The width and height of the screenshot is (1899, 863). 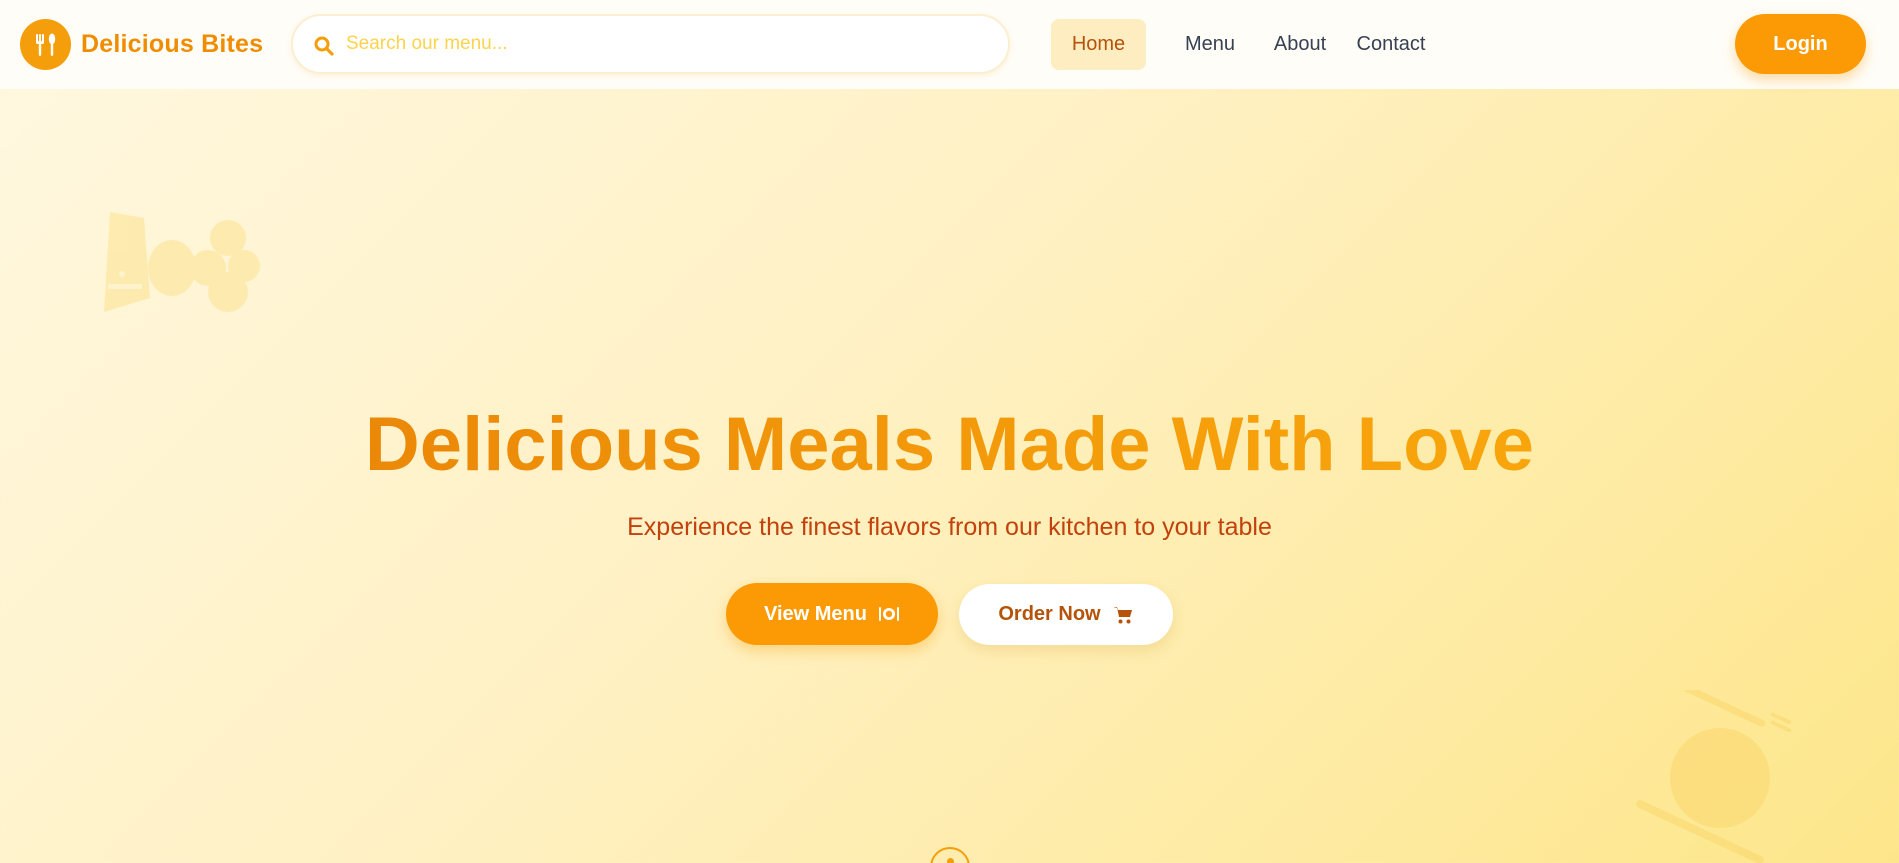 I want to click on view-menu-button: View Menu, so click(x=832, y=614).